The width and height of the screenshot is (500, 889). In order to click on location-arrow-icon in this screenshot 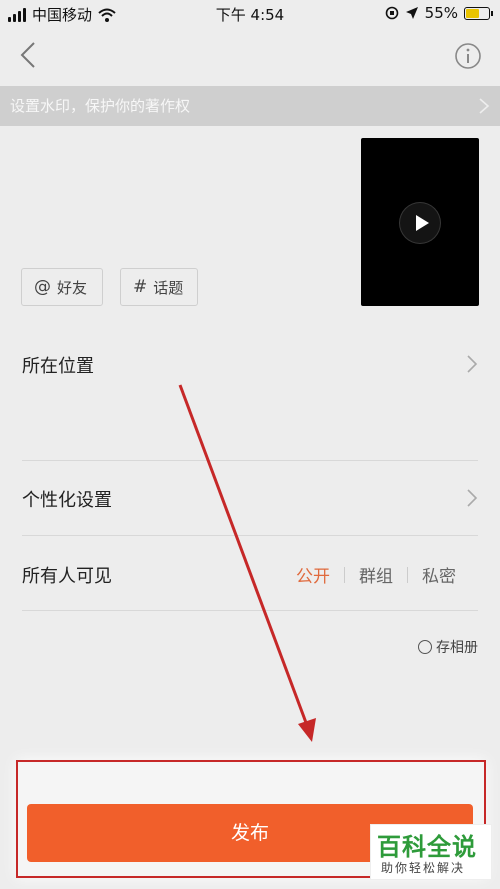, I will do `click(411, 13)`.